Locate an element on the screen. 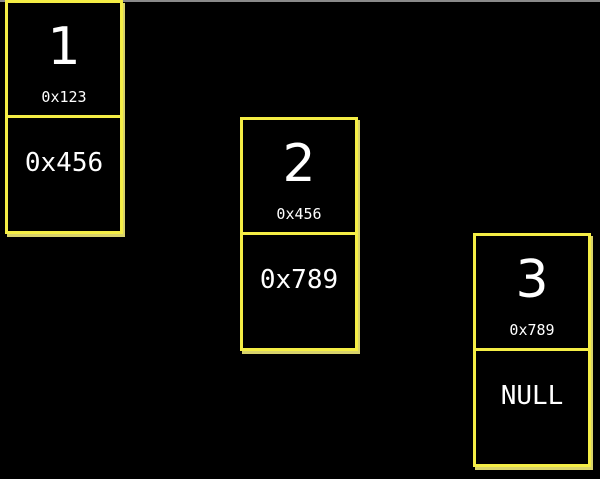 The image size is (600, 479). node-next-cell: 0x789 is located at coordinates (299, 291).